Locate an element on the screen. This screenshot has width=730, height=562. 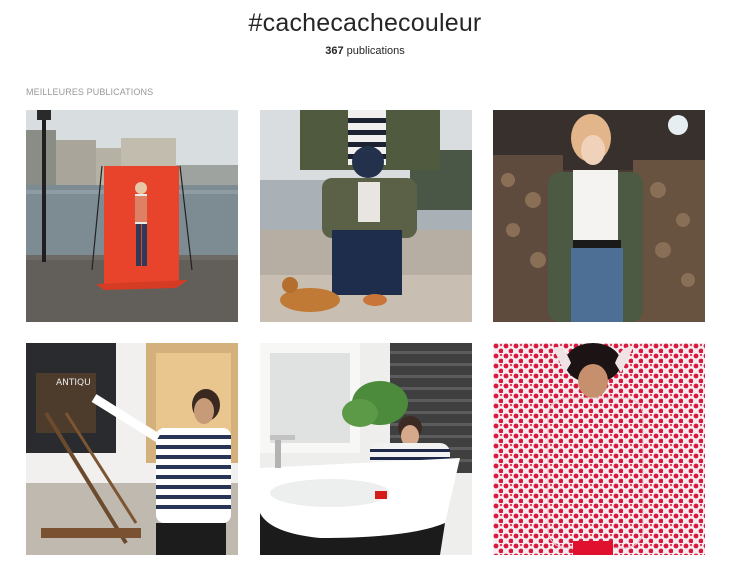
hashtag-header: #cachecachecouleur 367 publications is located at coordinates (365, 31).